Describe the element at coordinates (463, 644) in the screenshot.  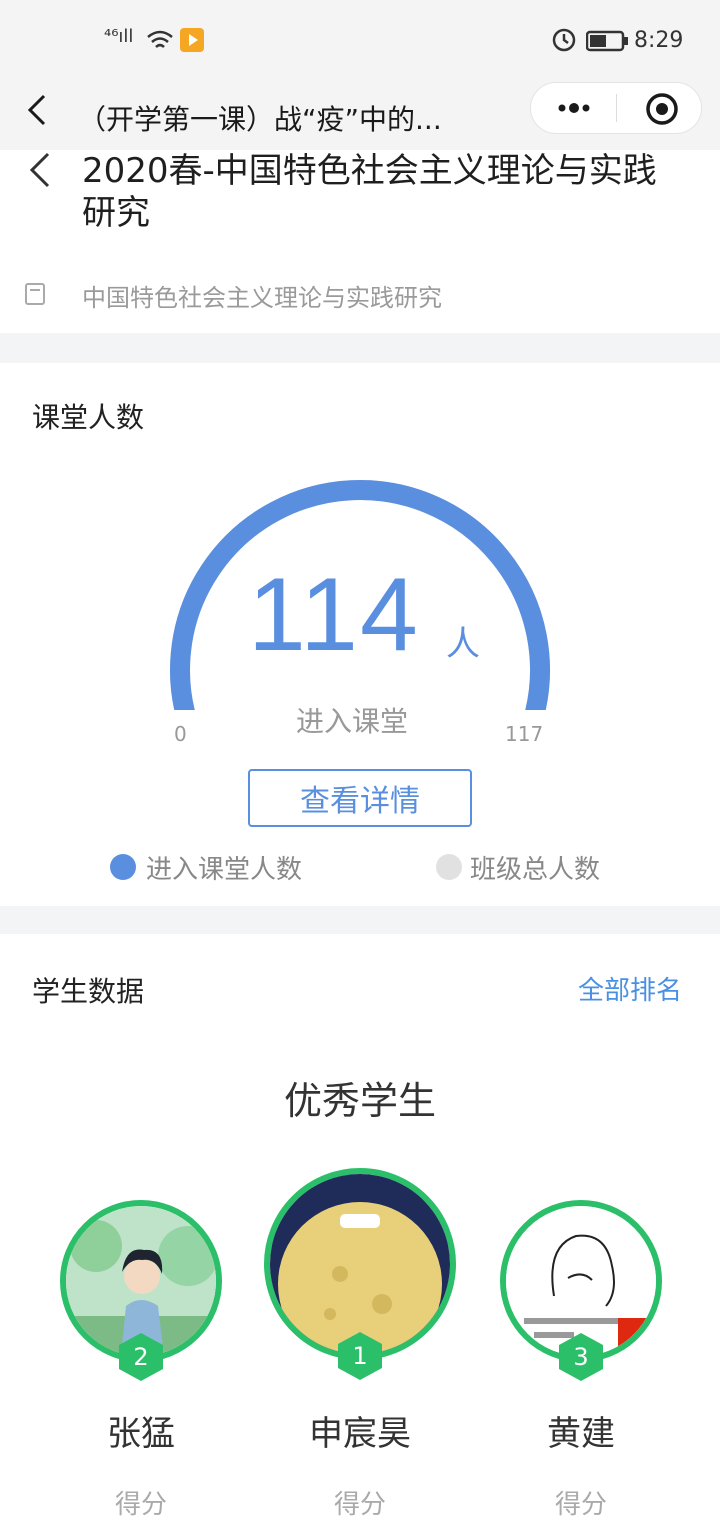
I see `attendance-unit: 人` at that location.